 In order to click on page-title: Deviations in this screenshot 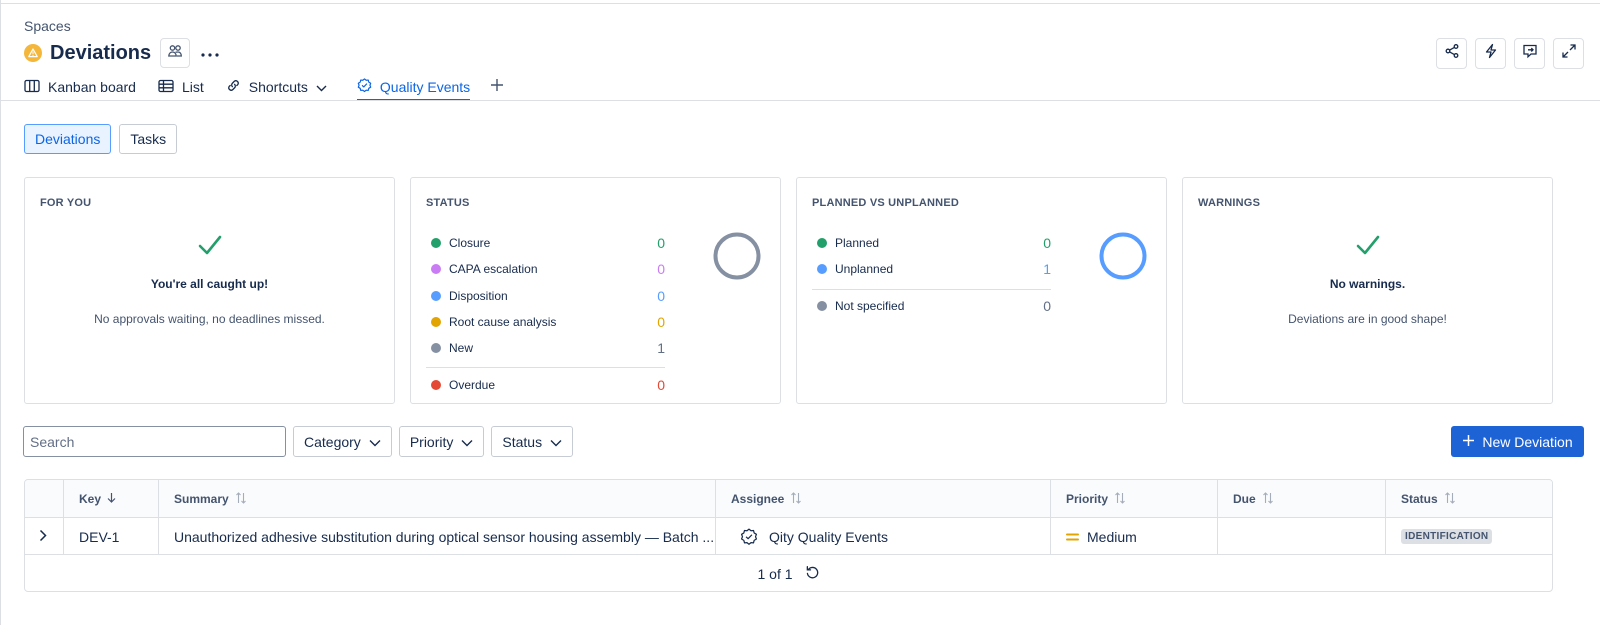, I will do `click(101, 52)`.